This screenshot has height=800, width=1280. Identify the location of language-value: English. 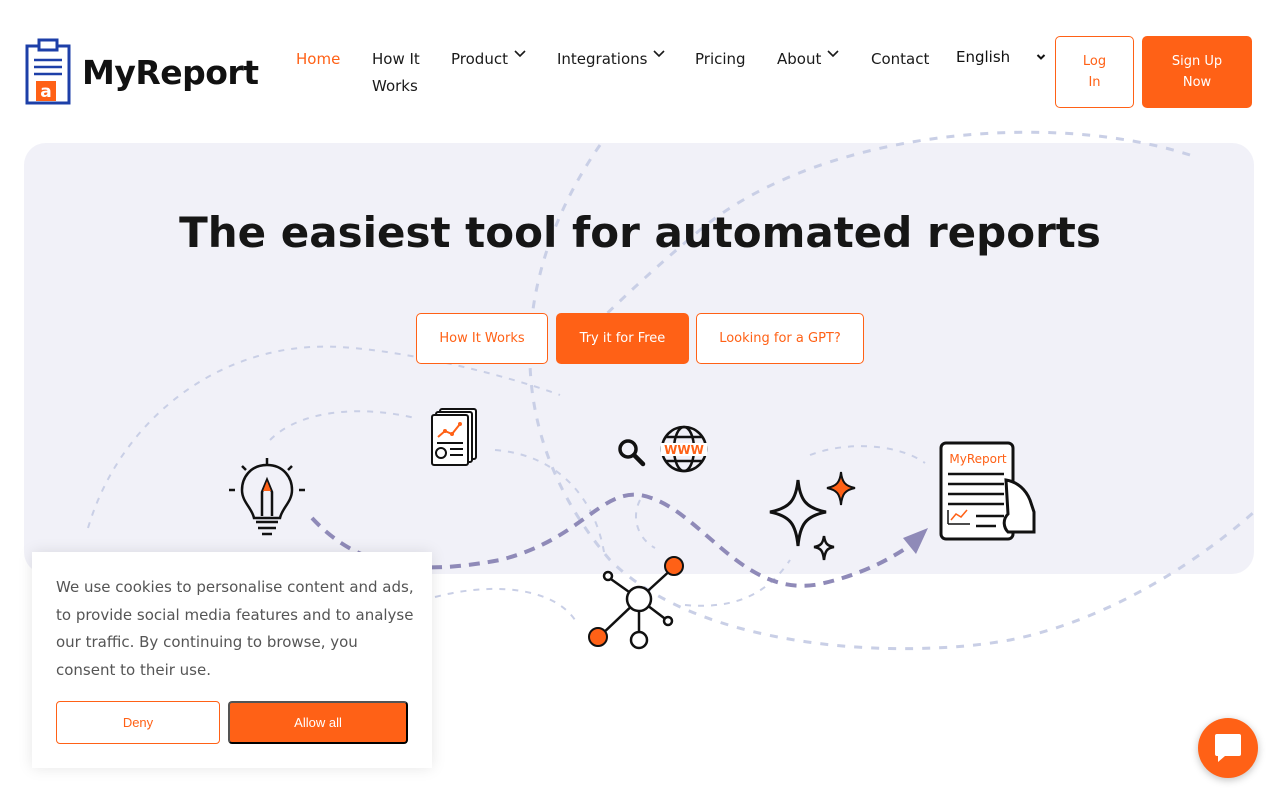
(983, 57).